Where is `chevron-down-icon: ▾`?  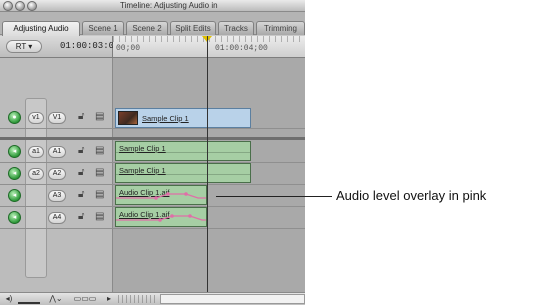 chevron-down-icon: ▾ is located at coordinates (29, 46).